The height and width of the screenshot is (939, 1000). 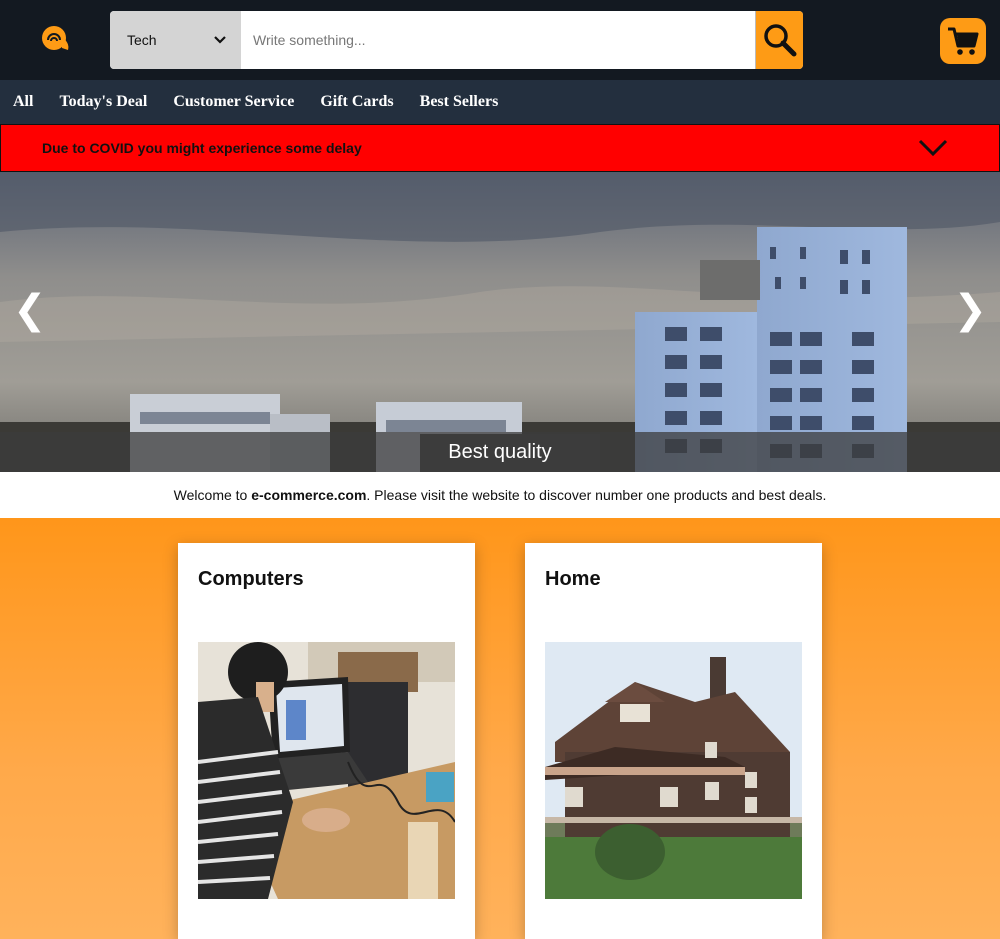 I want to click on hero-caption: Best quality, so click(x=500, y=451).